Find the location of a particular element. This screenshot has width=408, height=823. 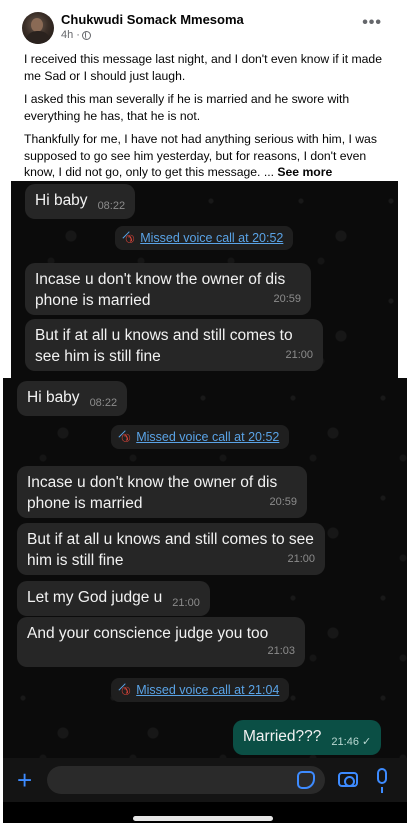

message-input-bar: + is located at coordinates (205, 780).